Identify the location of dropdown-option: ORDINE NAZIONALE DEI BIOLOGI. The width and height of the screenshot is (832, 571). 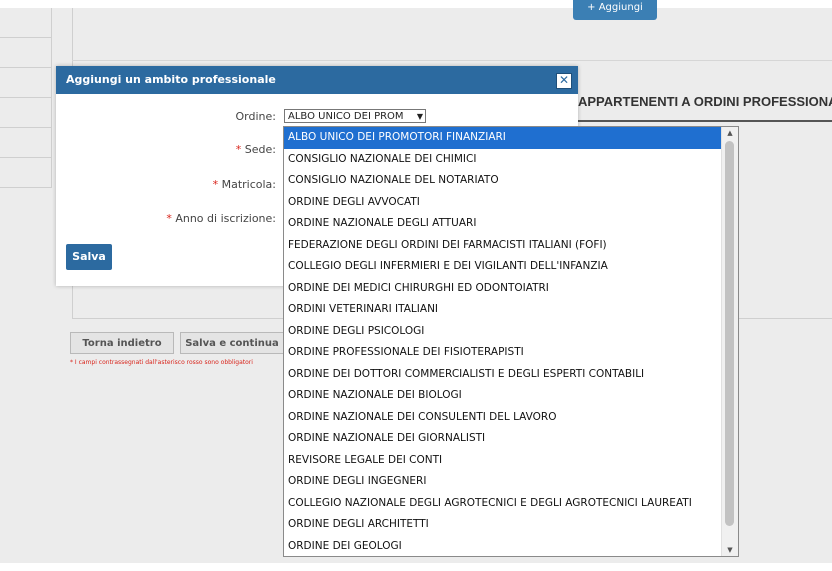
(503, 396).